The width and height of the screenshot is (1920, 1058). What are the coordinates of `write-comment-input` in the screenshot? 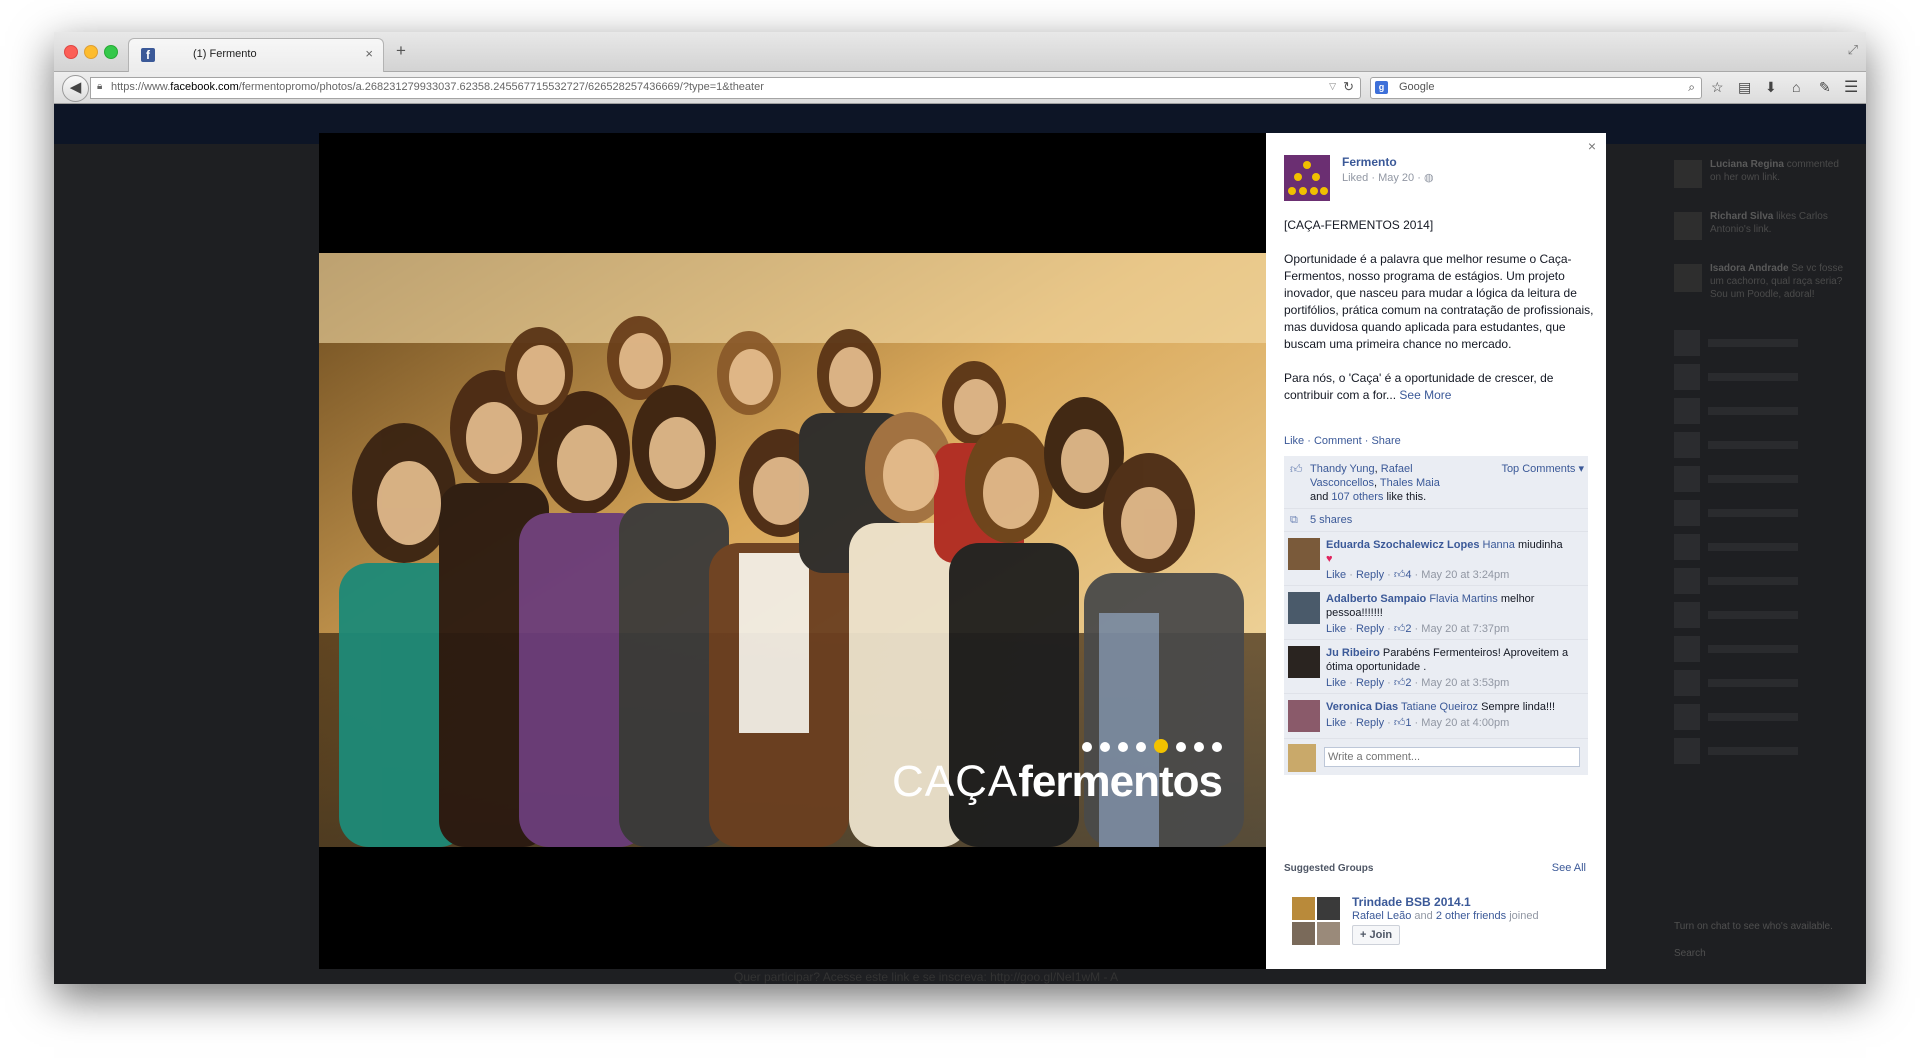 It's located at (1452, 757).